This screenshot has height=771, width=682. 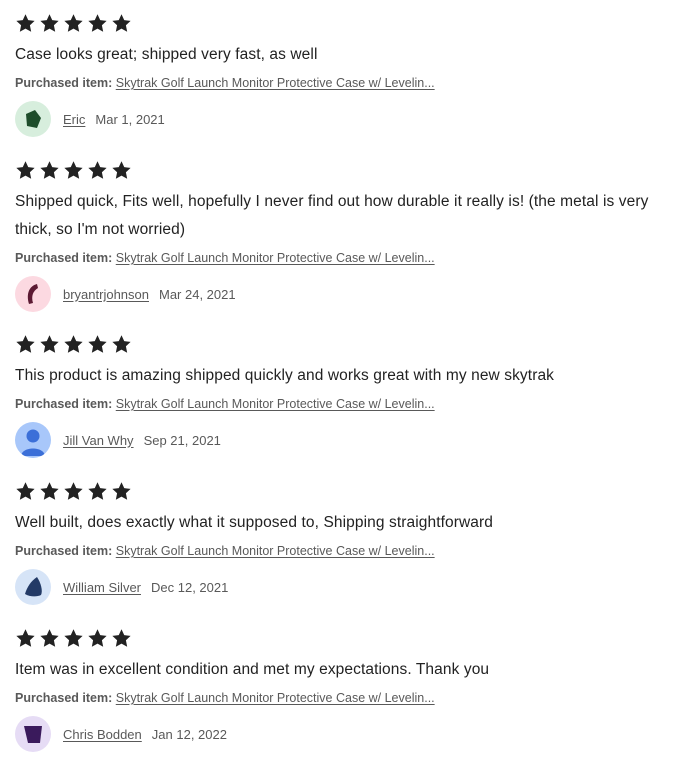 I want to click on review-date: Mar 24, 2021, so click(x=197, y=294).